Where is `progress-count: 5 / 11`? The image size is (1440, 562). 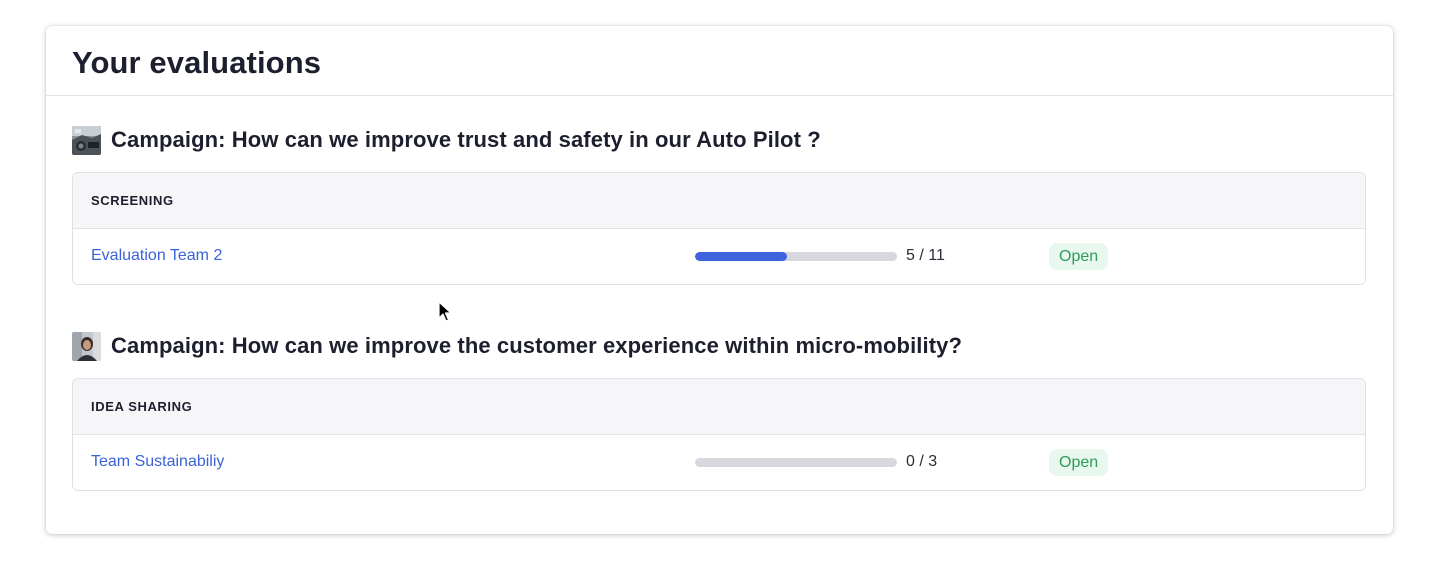
progress-count: 5 / 11 is located at coordinates (925, 255).